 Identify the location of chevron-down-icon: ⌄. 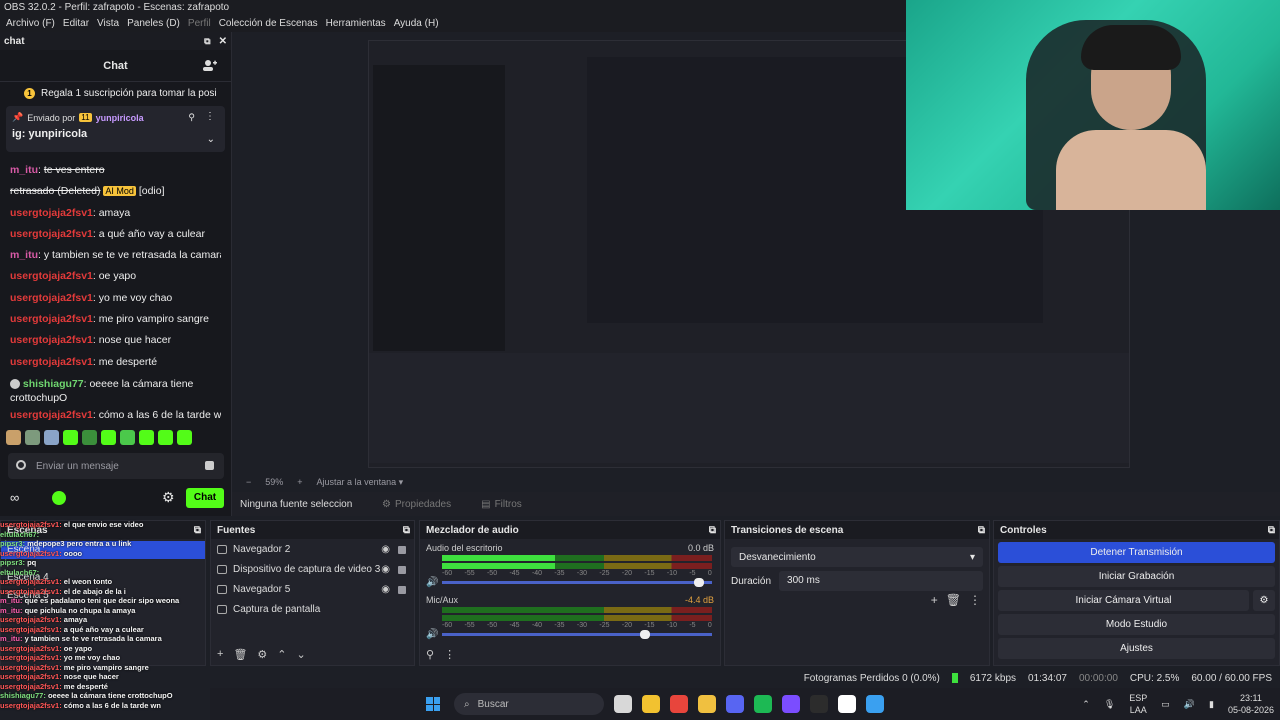
(211, 139).